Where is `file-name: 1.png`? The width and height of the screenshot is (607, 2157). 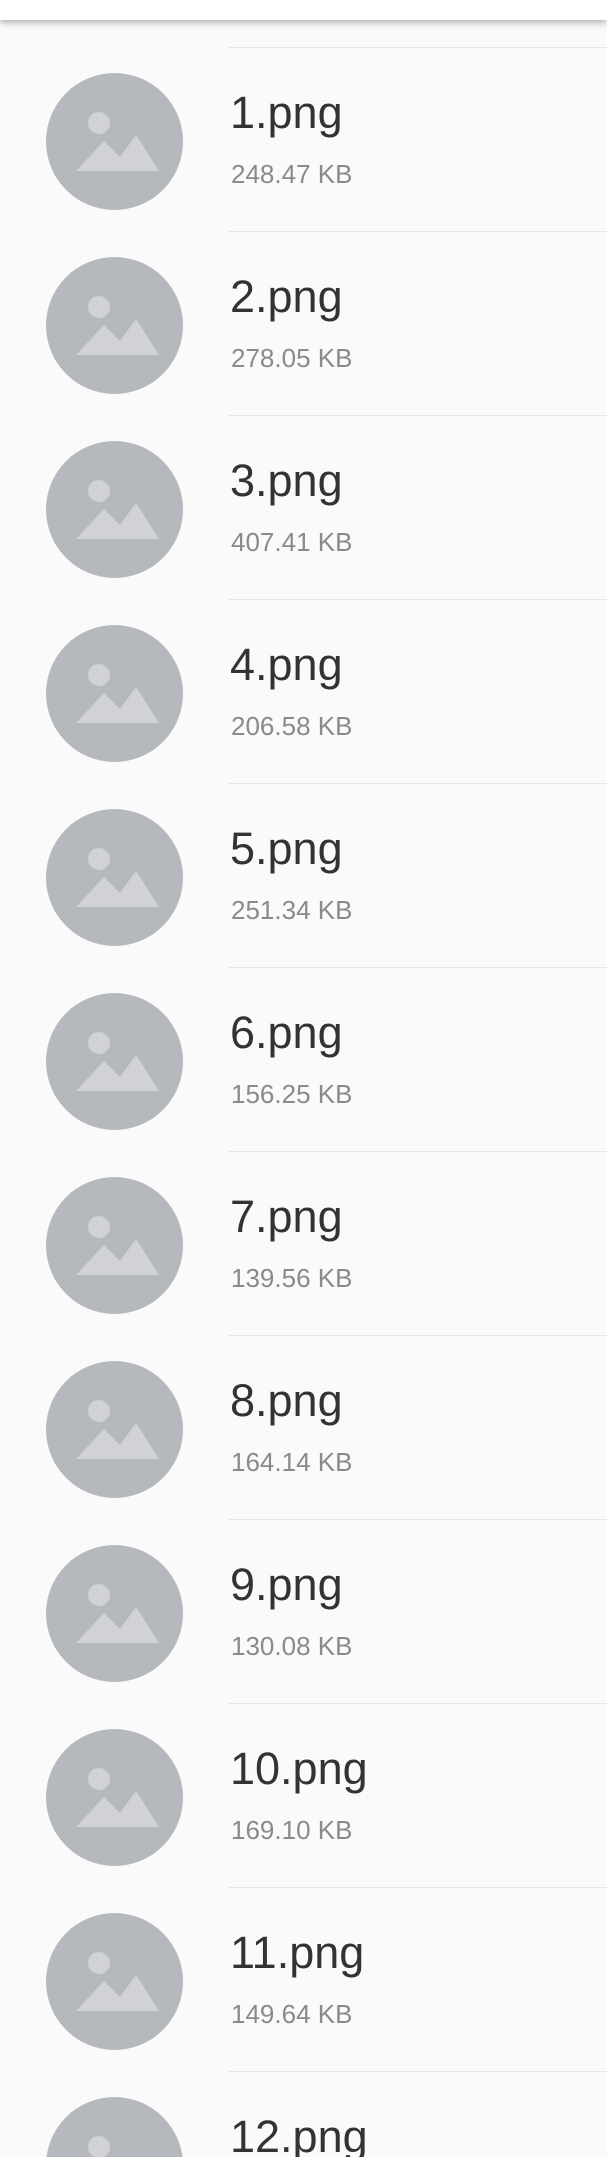
file-name: 1.png is located at coordinates (286, 112).